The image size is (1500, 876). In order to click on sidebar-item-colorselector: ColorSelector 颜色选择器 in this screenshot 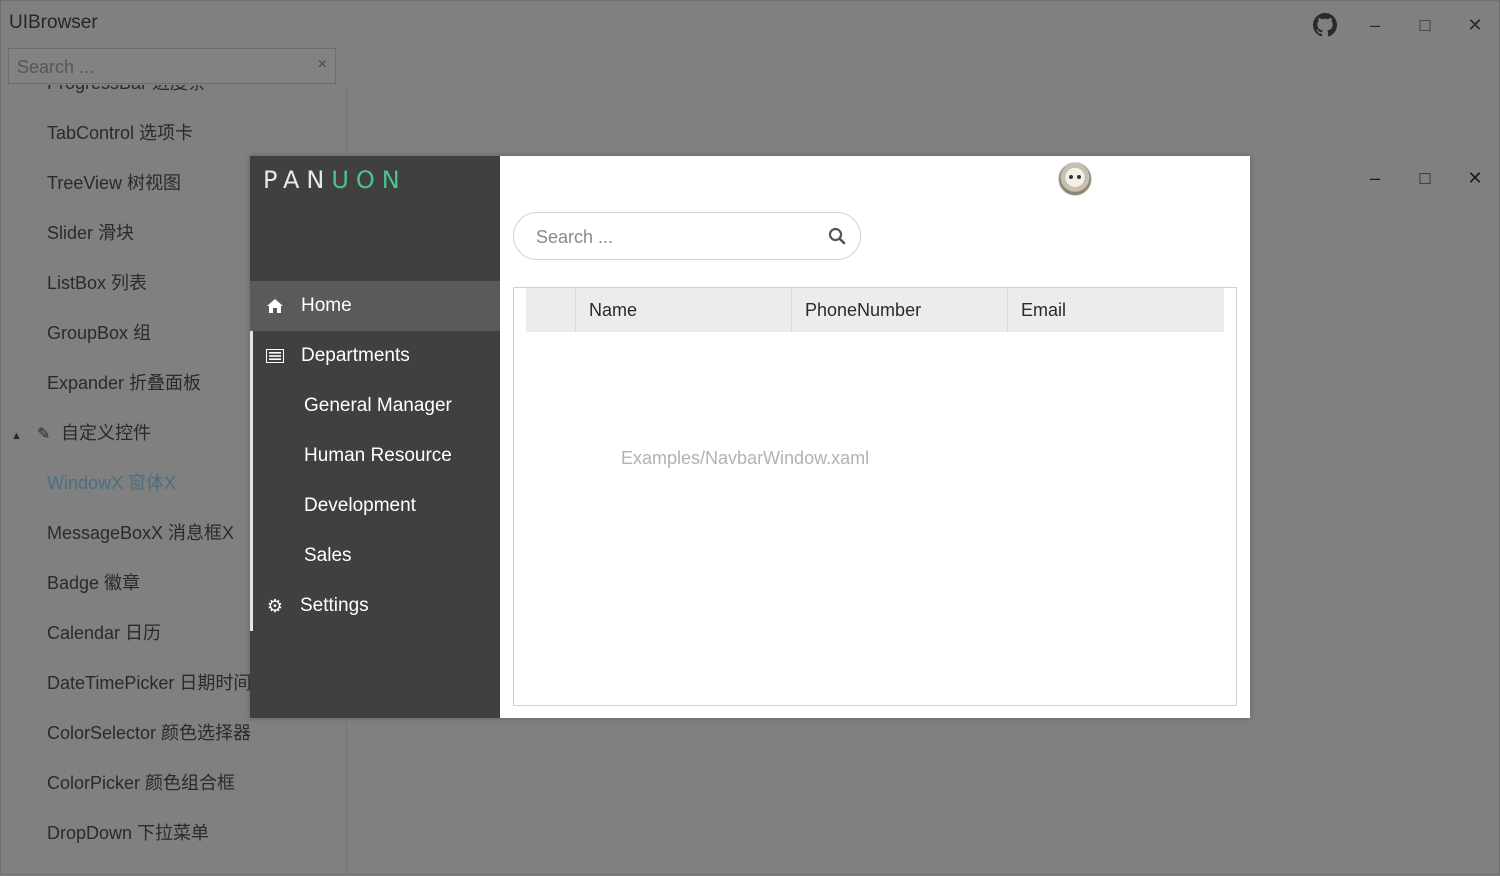, I will do `click(149, 733)`.